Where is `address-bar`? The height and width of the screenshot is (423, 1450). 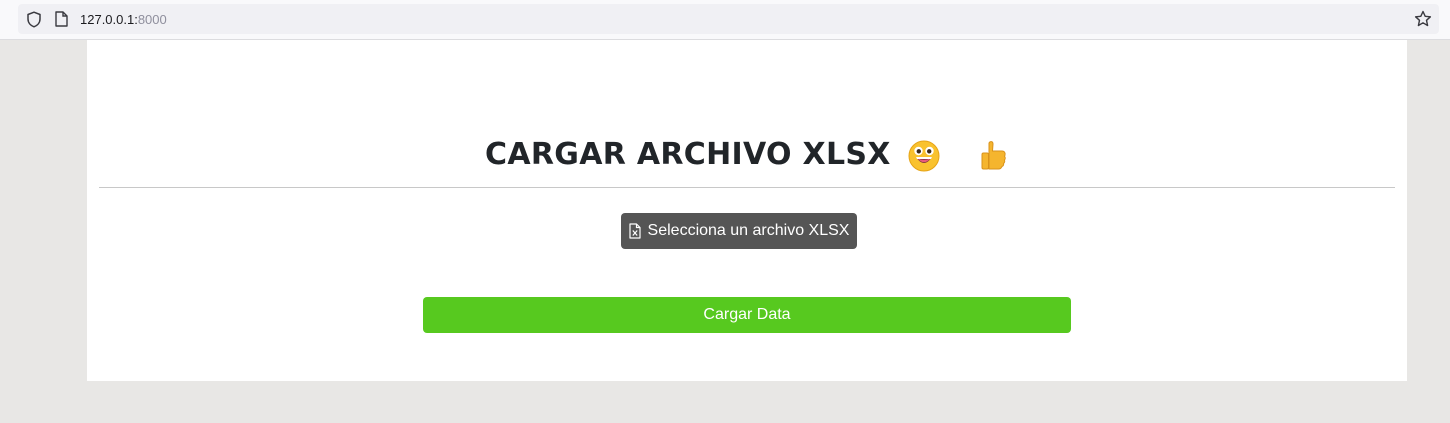 address-bar is located at coordinates (728, 19).